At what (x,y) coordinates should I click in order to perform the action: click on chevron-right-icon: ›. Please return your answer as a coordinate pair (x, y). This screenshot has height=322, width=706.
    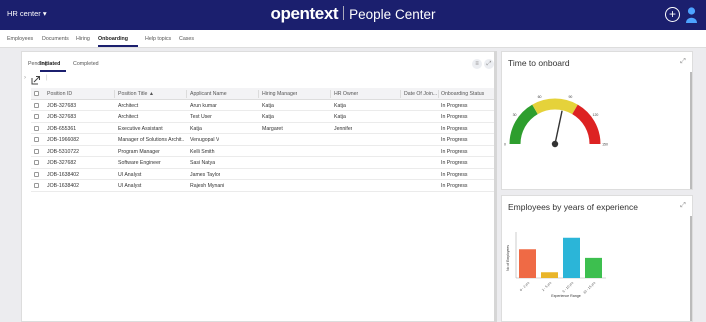
    Looking at the image, I should click on (25, 78).